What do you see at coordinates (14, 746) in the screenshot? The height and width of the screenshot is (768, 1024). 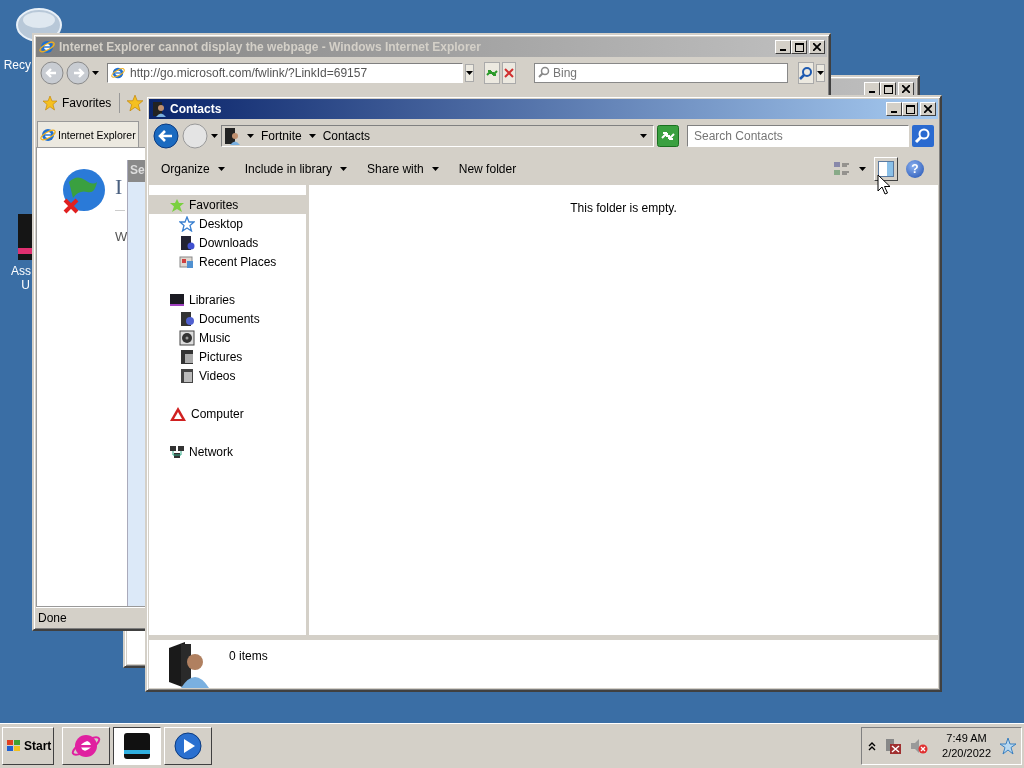 I see `flag-icon` at bounding box center [14, 746].